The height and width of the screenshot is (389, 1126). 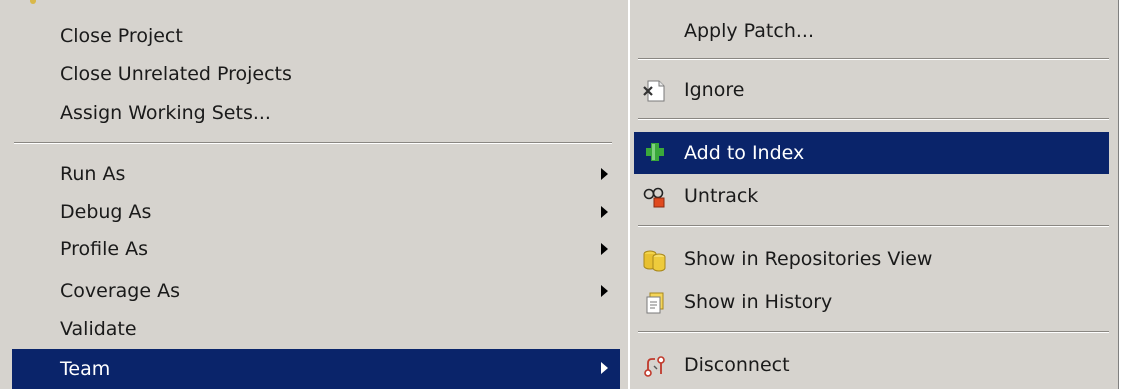 What do you see at coordinates (808, 259) in the screenshot?
I see `menu-item-label: Show in Repositories View` at bounding box center [808, 259].